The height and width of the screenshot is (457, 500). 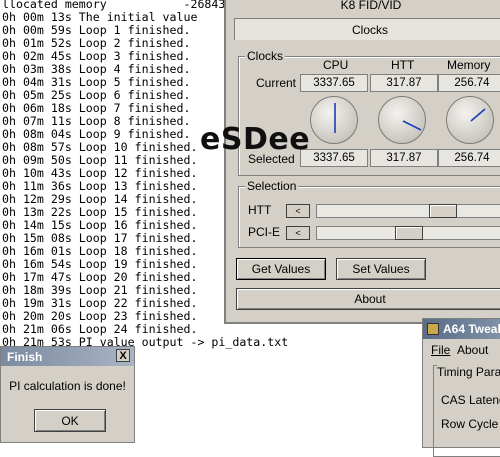 I want to click on finish-message: PI calculation is done!, so click(x=67, y=386).